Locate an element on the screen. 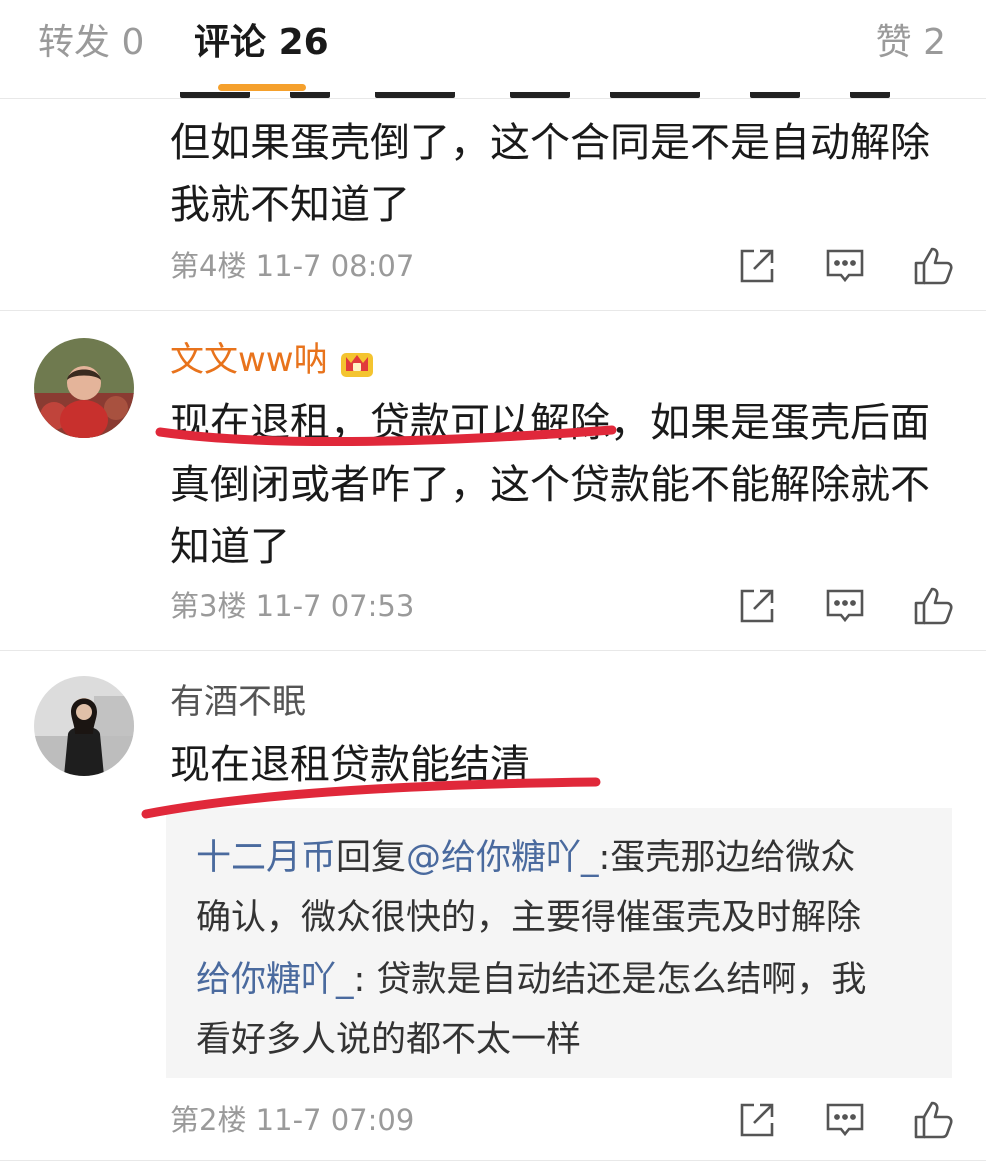 Image resolution: width=986 pixels, height=1167 pixels. comment-time: 11-7 08:07 is located at coordinates (335, 266).